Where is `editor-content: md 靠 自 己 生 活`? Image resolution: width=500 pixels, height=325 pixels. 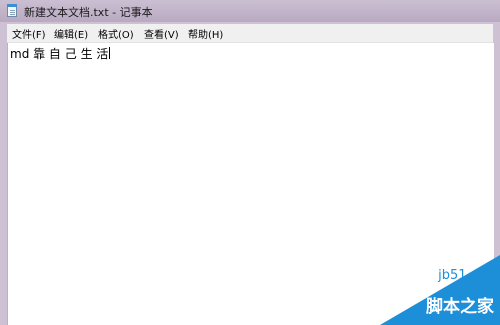 editor-content: md 靠 自 己 生 活 is located at coordinates (60, 53).